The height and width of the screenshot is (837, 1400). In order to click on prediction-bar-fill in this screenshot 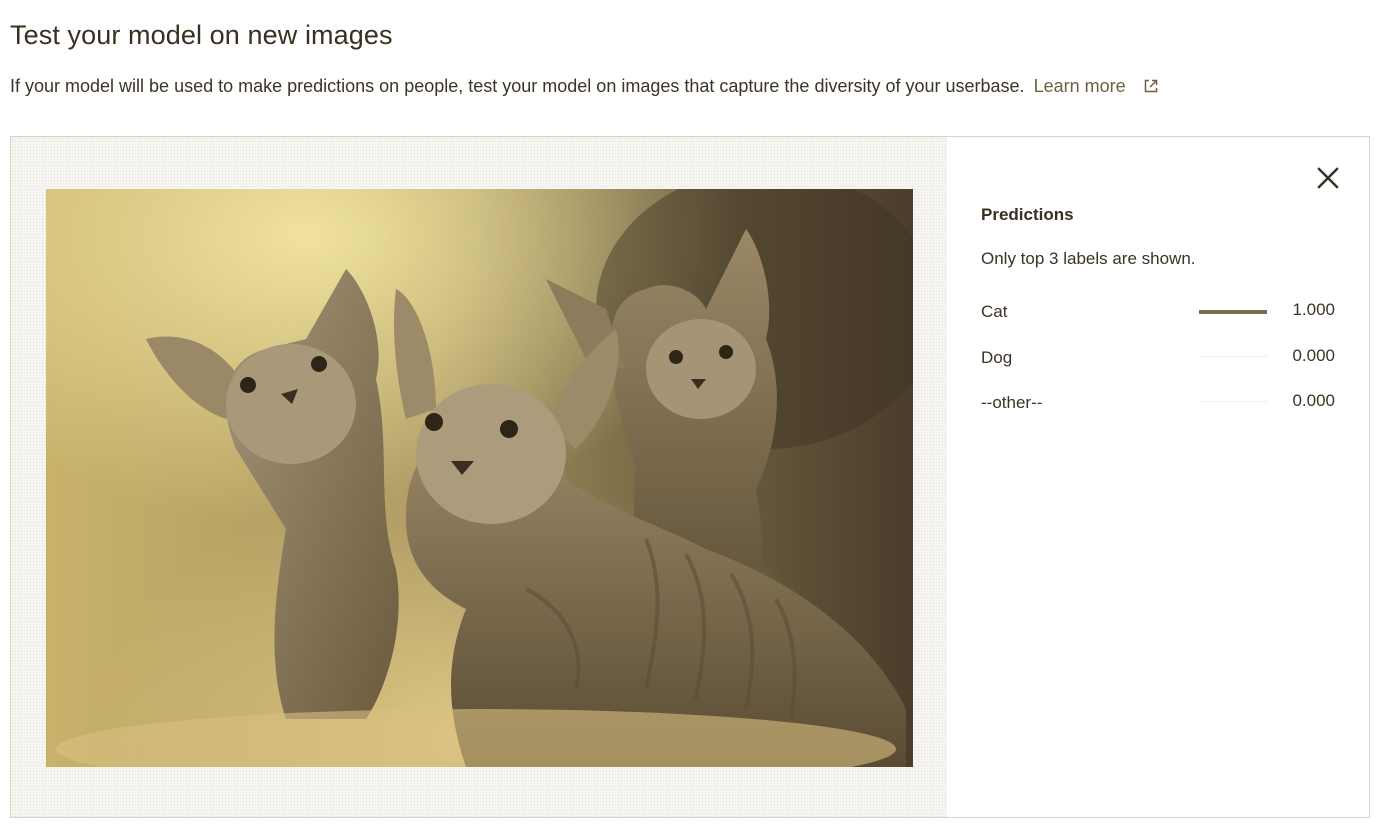, I will do `click(1233, 312)`.